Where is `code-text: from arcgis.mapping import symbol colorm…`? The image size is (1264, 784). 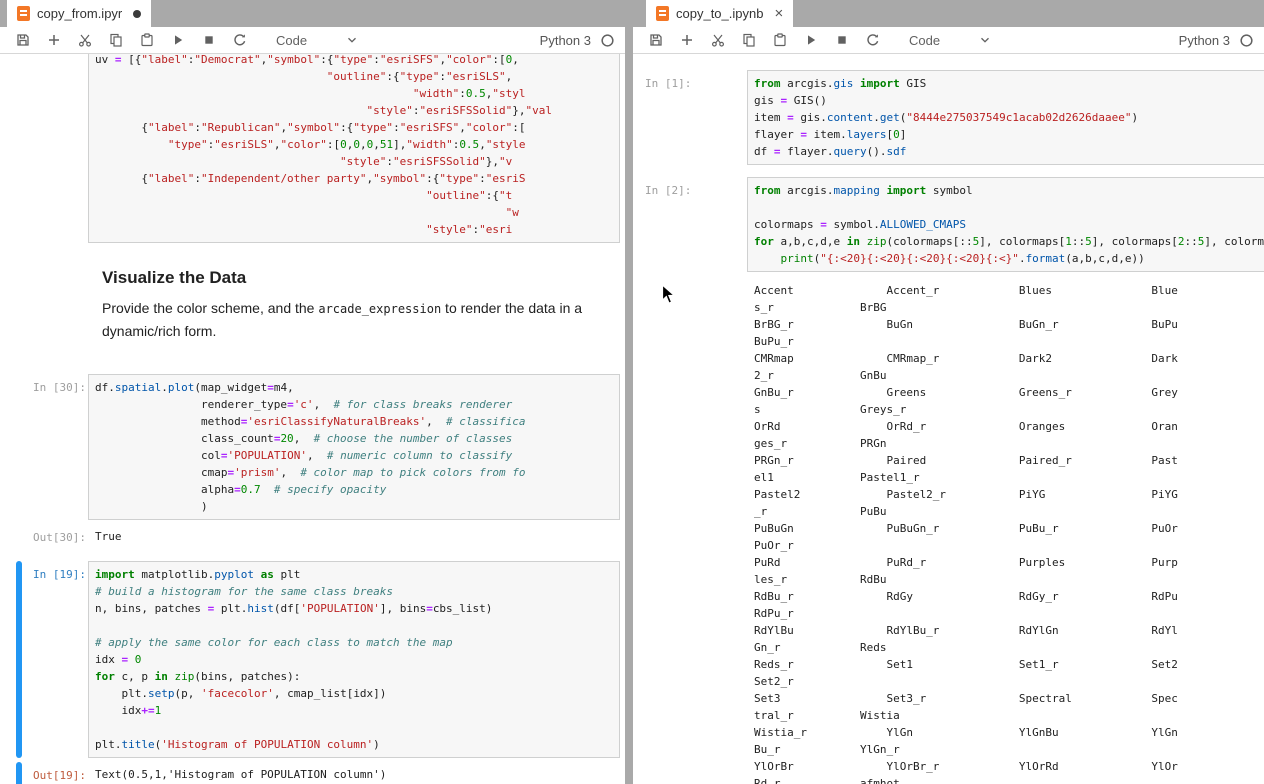 code-text: from arcgis.mapping import symbol colorm… is located at coordinates (1009, 224).